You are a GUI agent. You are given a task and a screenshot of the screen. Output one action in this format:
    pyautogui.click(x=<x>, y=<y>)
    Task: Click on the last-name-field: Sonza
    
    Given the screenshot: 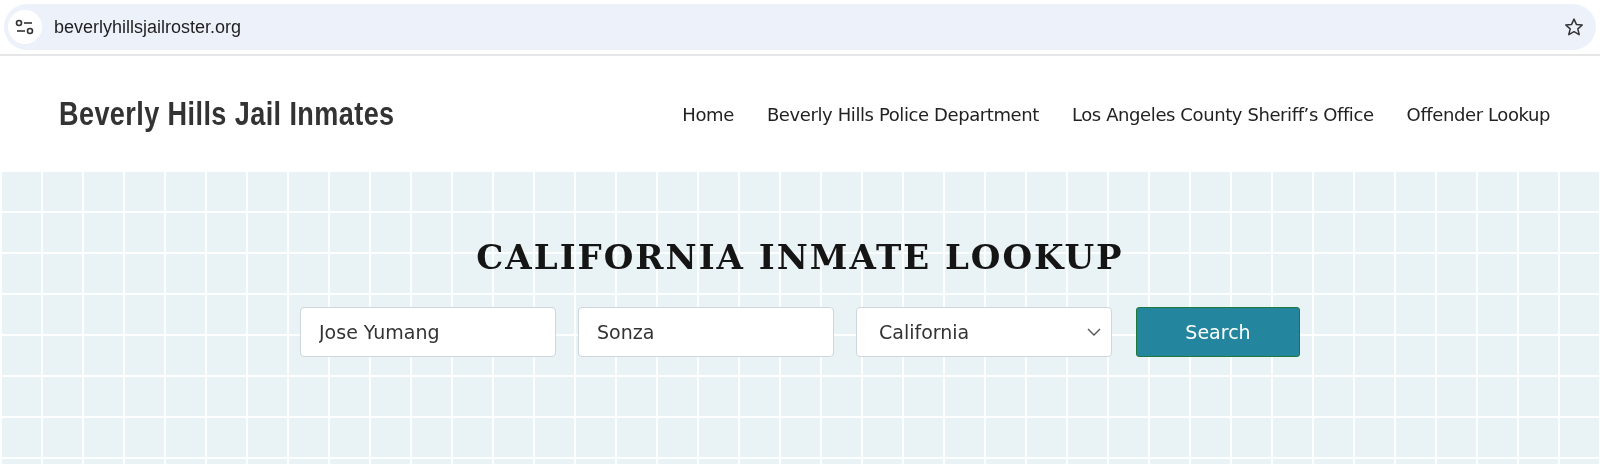 What is the action you would take?
    pyautogui.click(x=706, y=332)
    